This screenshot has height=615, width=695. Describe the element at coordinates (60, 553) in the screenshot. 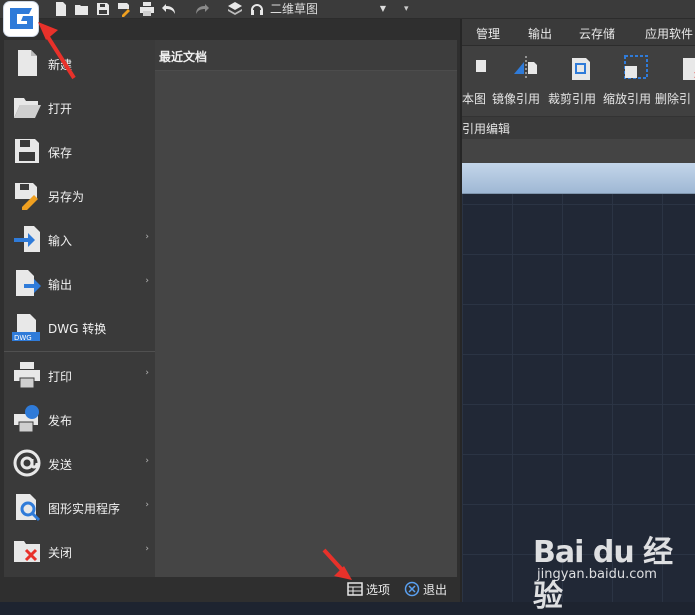

I see `menu-item-label: 关闭` at that location.